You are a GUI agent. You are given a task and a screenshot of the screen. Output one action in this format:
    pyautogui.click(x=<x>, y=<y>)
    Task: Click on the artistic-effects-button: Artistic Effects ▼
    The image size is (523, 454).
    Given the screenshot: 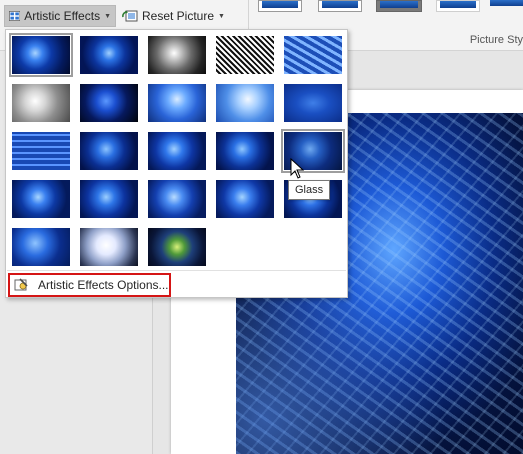 What is the action you would take?
    pyautogui.click(x=60, y=16)
    